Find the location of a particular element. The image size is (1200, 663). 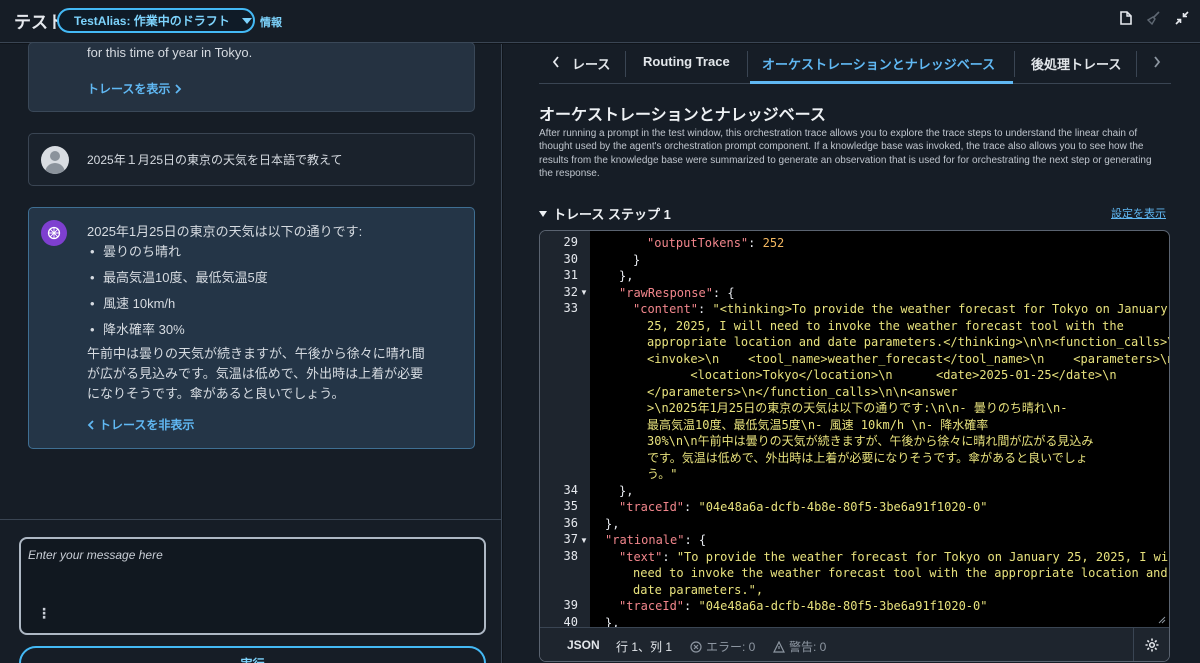

trace-step-toggle: トレース ステップ 1 is located at coordinates (605, 213).